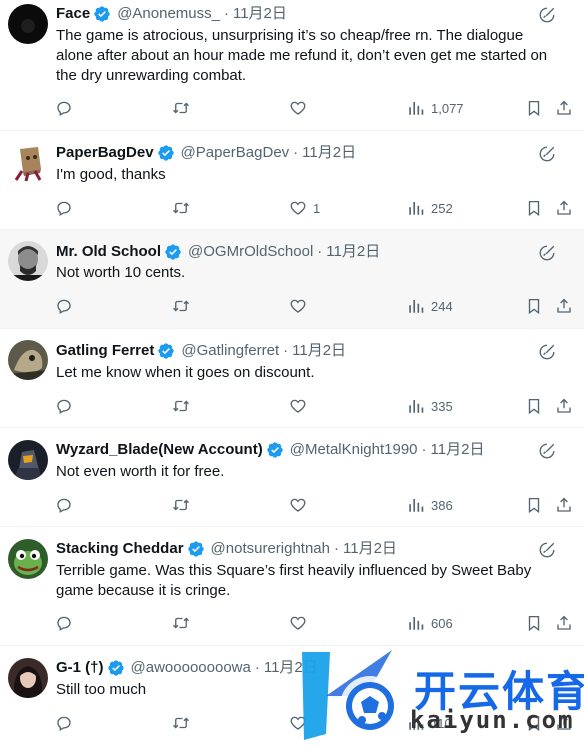  Describe the element at coordinates (430, 208) in the screenshot. I see `views-button: 252` at that location.